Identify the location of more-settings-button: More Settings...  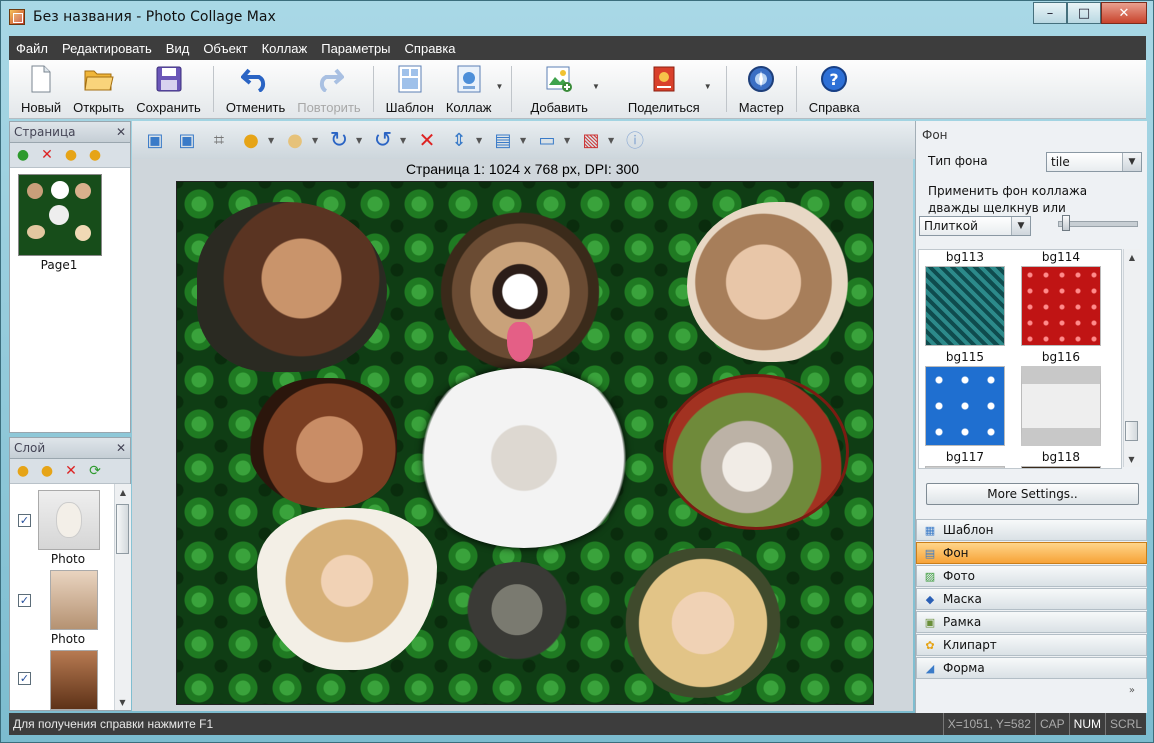
(1032, 494).